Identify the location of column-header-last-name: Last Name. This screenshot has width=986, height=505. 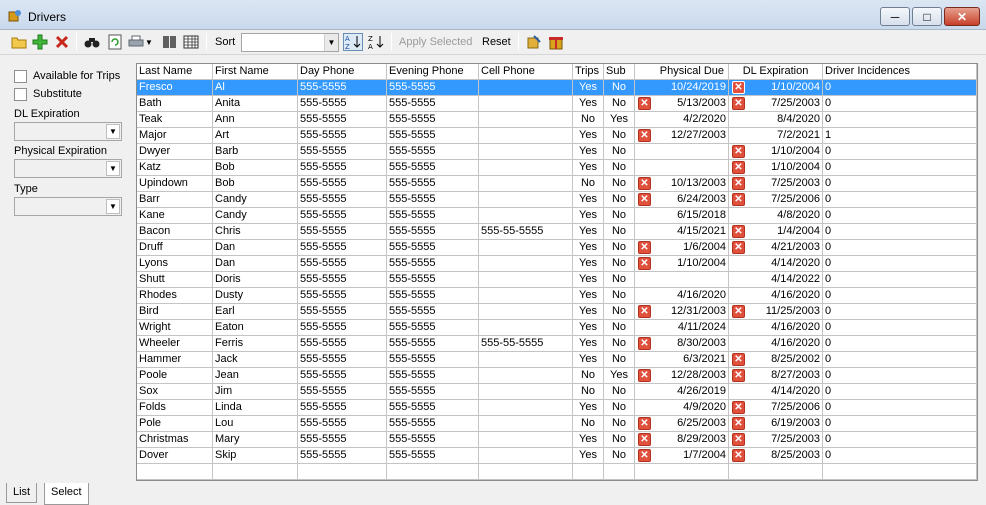
(175, 72).